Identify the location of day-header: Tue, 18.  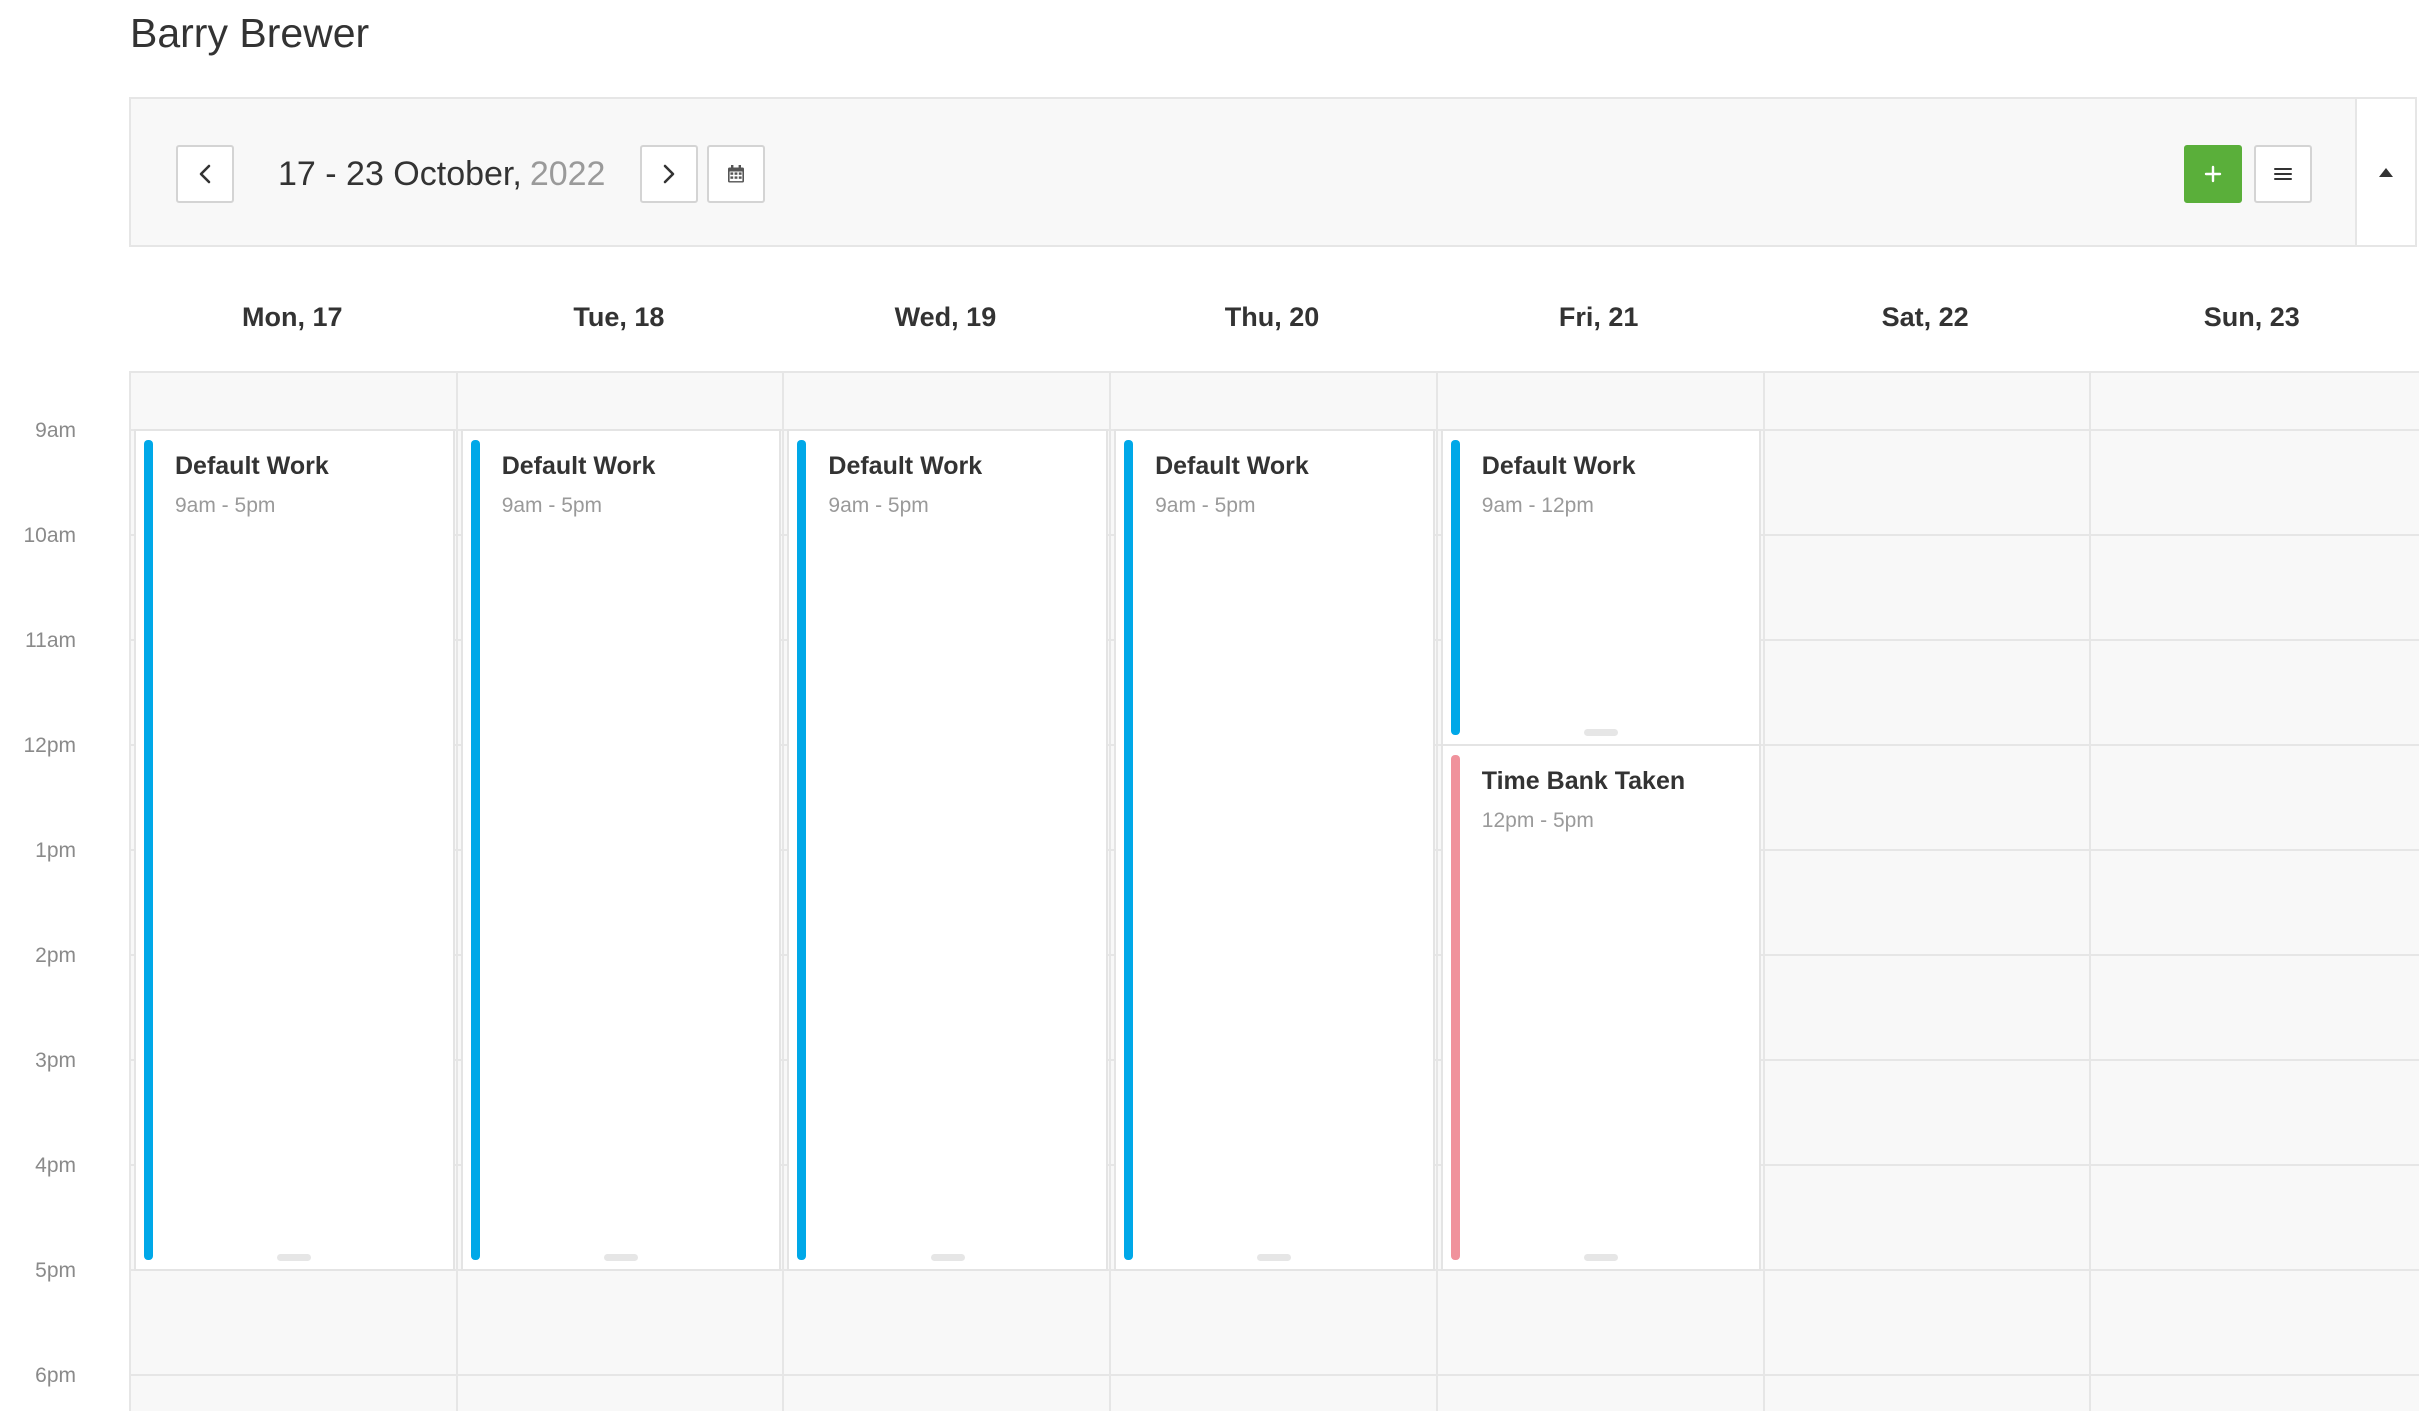
(619, 320).